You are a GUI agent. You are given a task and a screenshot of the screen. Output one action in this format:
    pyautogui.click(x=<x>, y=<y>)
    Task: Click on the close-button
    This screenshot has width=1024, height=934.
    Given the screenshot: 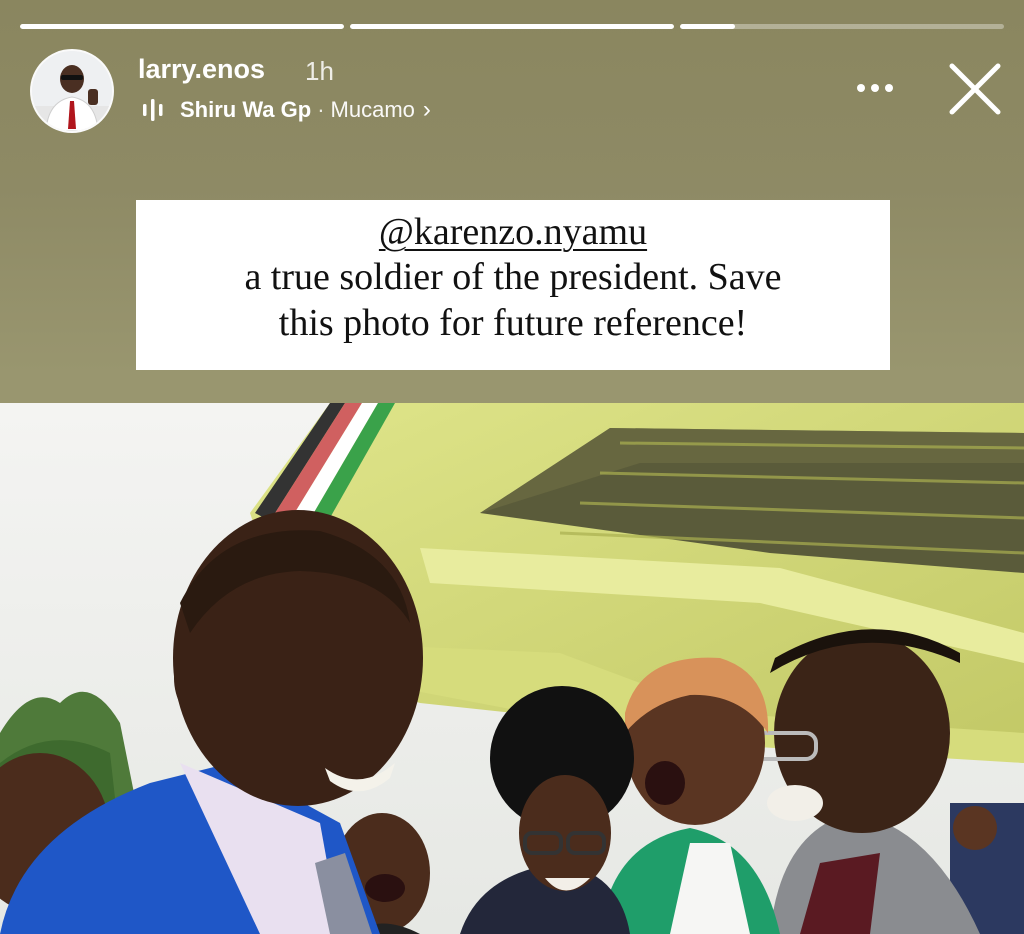 What is the action you would take?
    pyautogui.click(x=975, y=89)
    